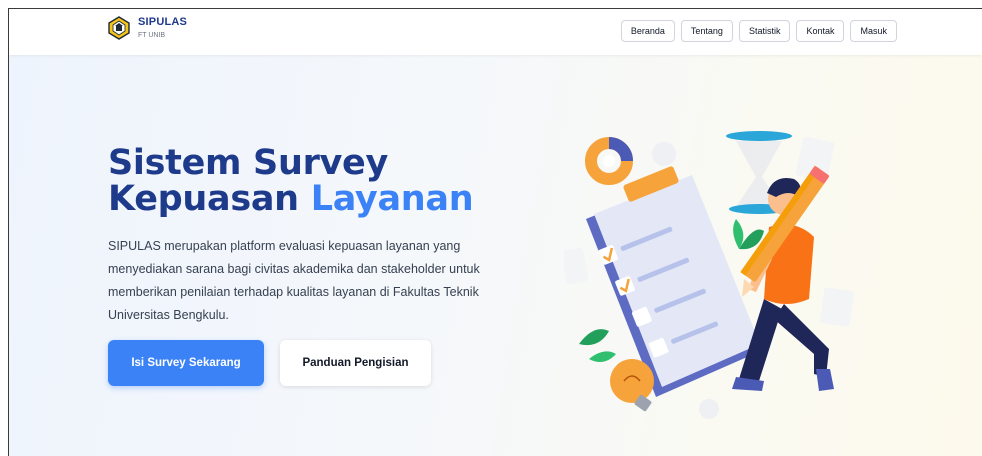 This screenshot has width=982, height=456. I want to click on brand: SIPULAS FT UNIB, so click(147, 28).